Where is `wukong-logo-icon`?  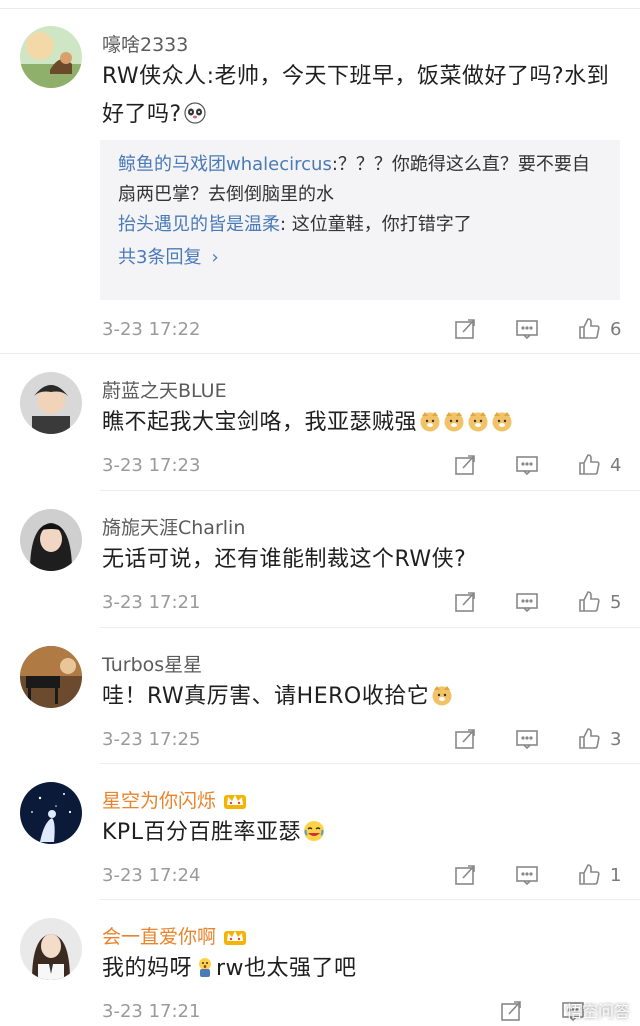 wukong-logo-icon is located at coordinates (548, 1010).